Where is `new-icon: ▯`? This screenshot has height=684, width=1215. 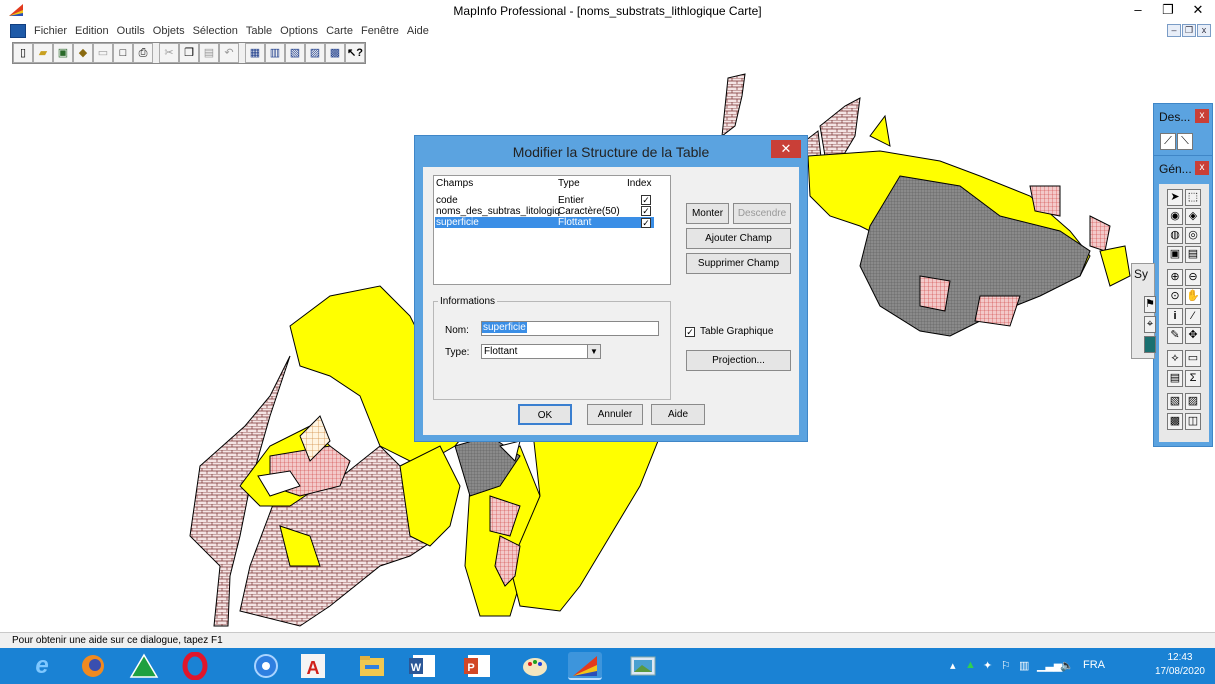
new-icon: ▯ is located at coordinates (23, 53).